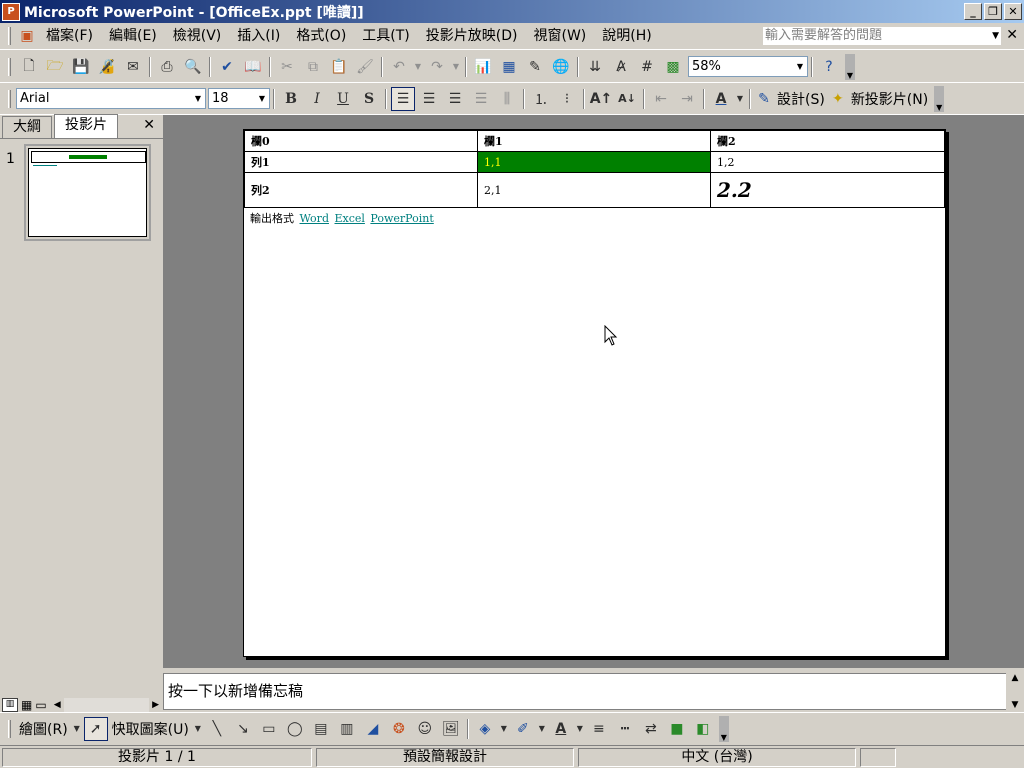  Describe the element at coordinates (77, 729) in the screenshot. I see `draw-dropdown-icon: ▼` at that location.